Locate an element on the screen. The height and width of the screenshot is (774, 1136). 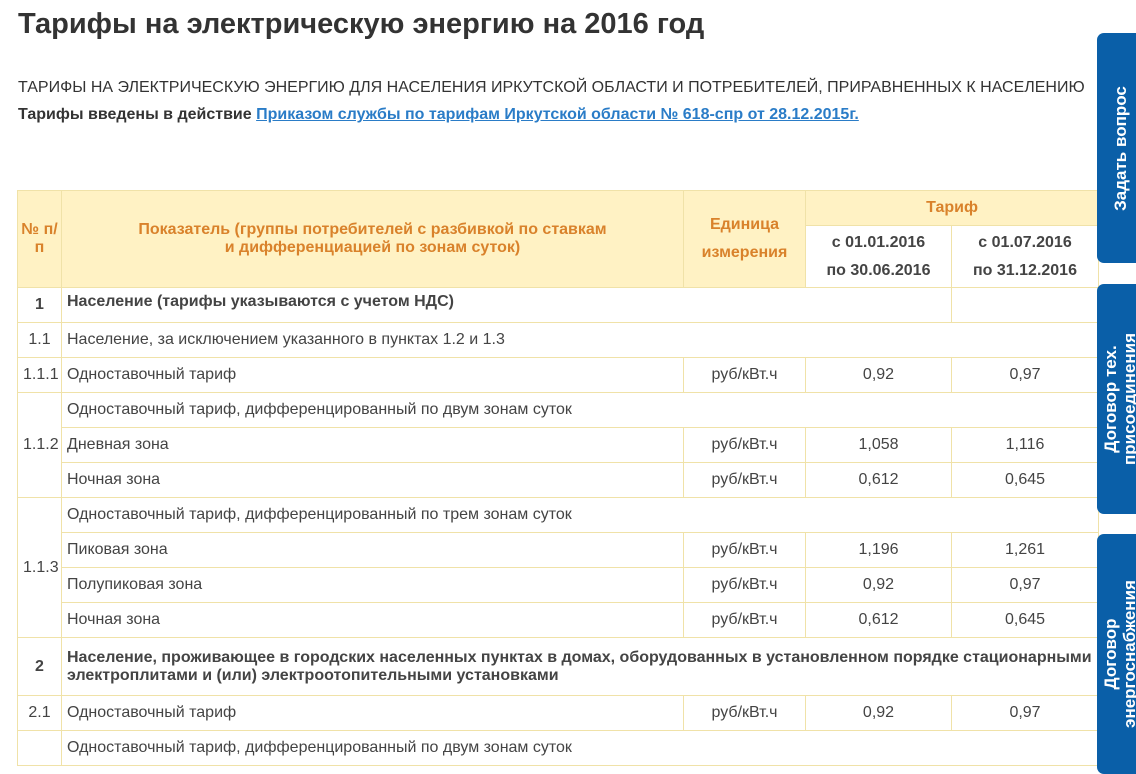
tech-connection-contract-tab: Договор тех. присоединения is located at coordinates (1116, 399).